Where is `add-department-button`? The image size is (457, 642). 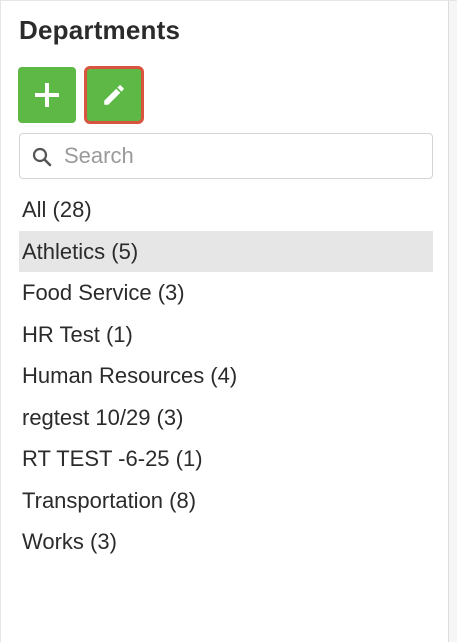
add-department-button is located at coordinates (47, 95).